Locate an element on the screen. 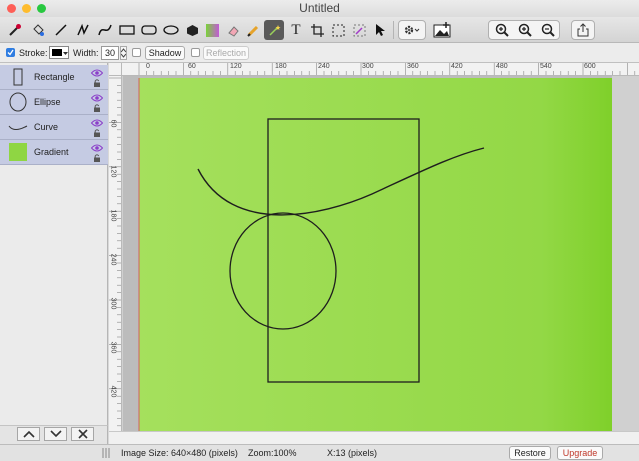  rounded-rectangle-icon is located at coordinates (149, 30).